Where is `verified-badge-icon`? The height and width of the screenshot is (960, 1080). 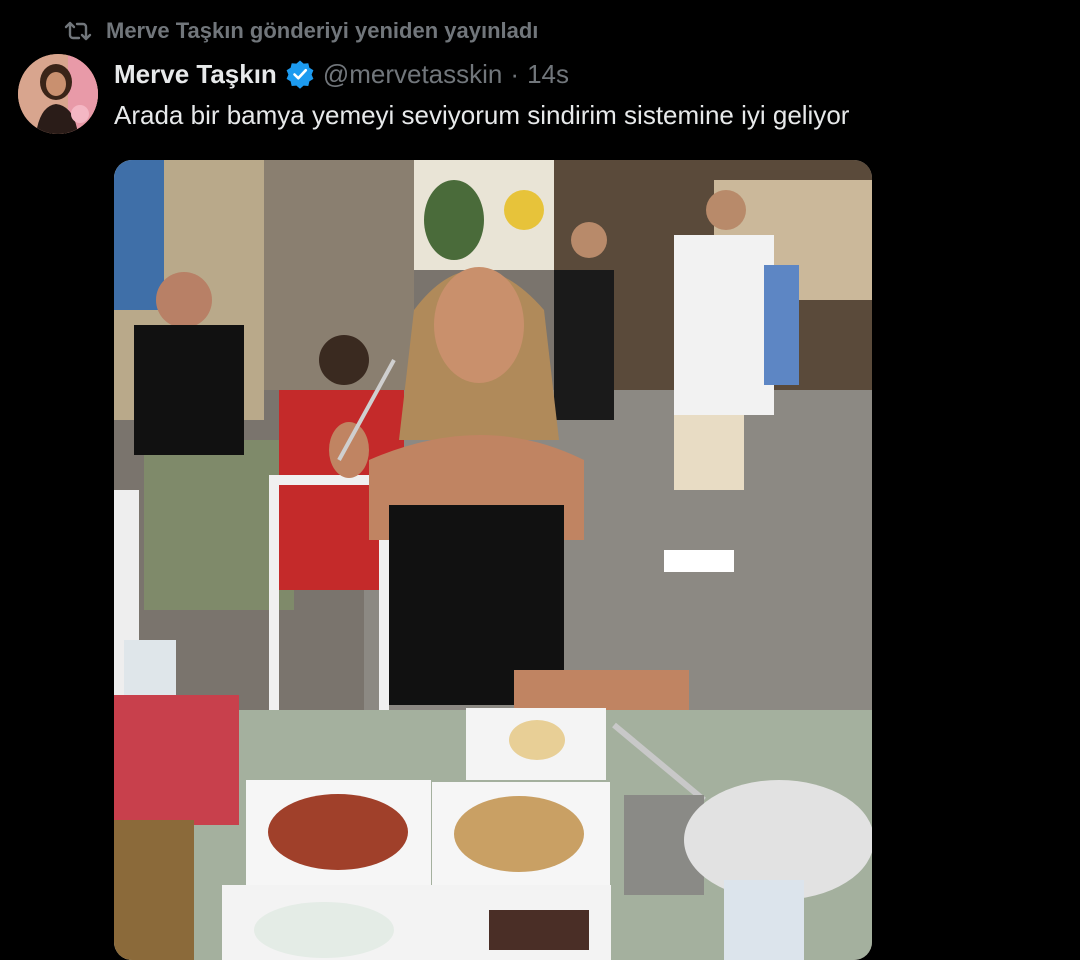 verified-badge-icon is located at coordinates (300, 74).